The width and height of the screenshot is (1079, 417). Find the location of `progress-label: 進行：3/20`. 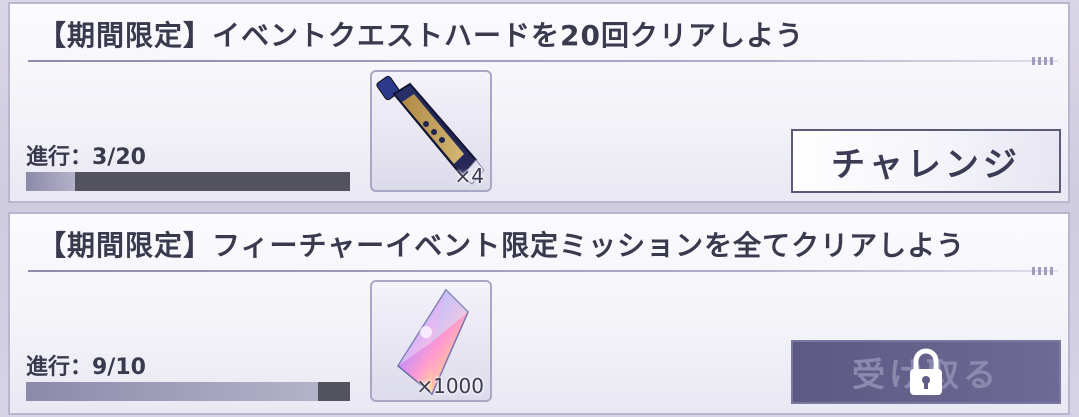

progress-label: 進行：3/20 is located at coordinates (86, 157).